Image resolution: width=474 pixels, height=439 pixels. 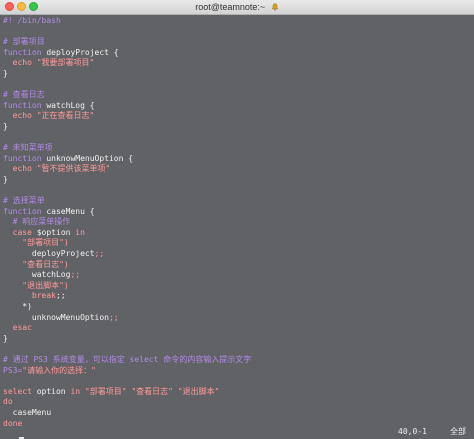 What do you see at coordinates (237, 413) in the screenshot?
I see `code-line: caseMenu` at bounding box center [237, 413].